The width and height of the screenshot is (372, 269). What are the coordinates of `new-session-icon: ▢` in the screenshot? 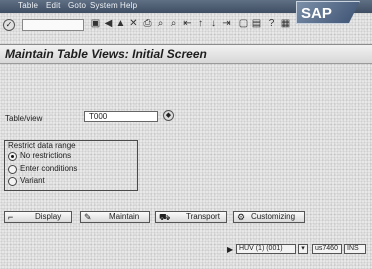 It's located at (243, 24).